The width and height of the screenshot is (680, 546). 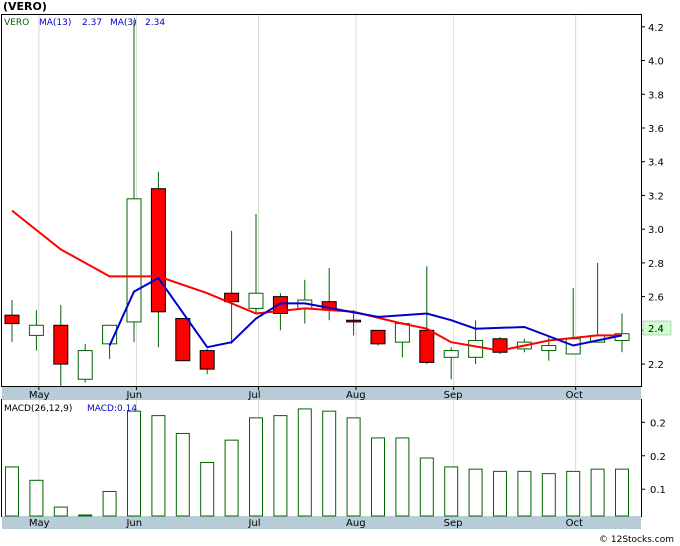 What do you see at coordinates (253, 523) in the screenshot?
I see `macd-x-month-label: Jul` at bounding box center [253, 523].